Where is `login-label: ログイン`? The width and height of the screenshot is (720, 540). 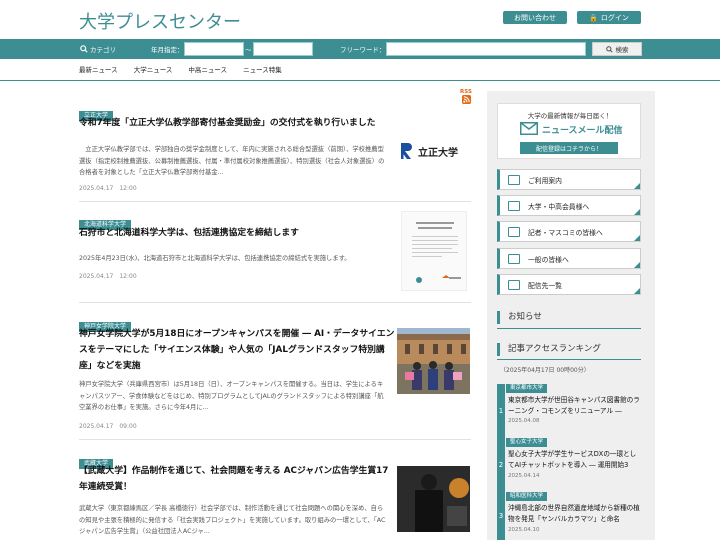 login-label: ログイン is located at coordinates (614, 17).